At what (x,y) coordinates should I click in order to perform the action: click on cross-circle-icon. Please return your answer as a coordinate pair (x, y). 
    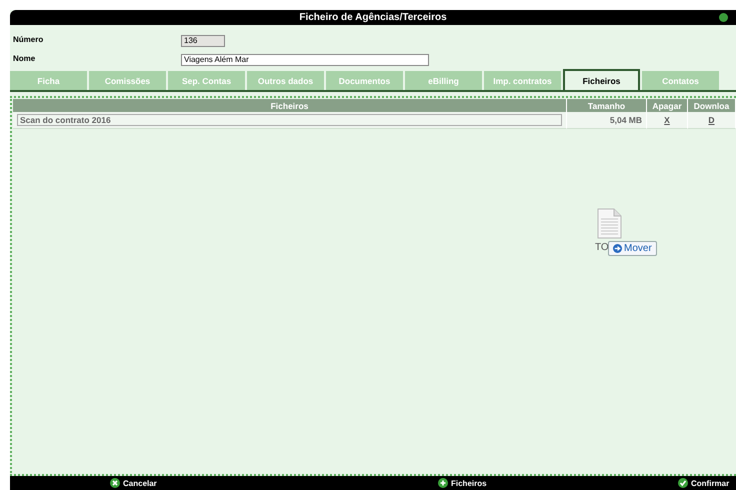
    Looking at the image, I should click on (115, 483).